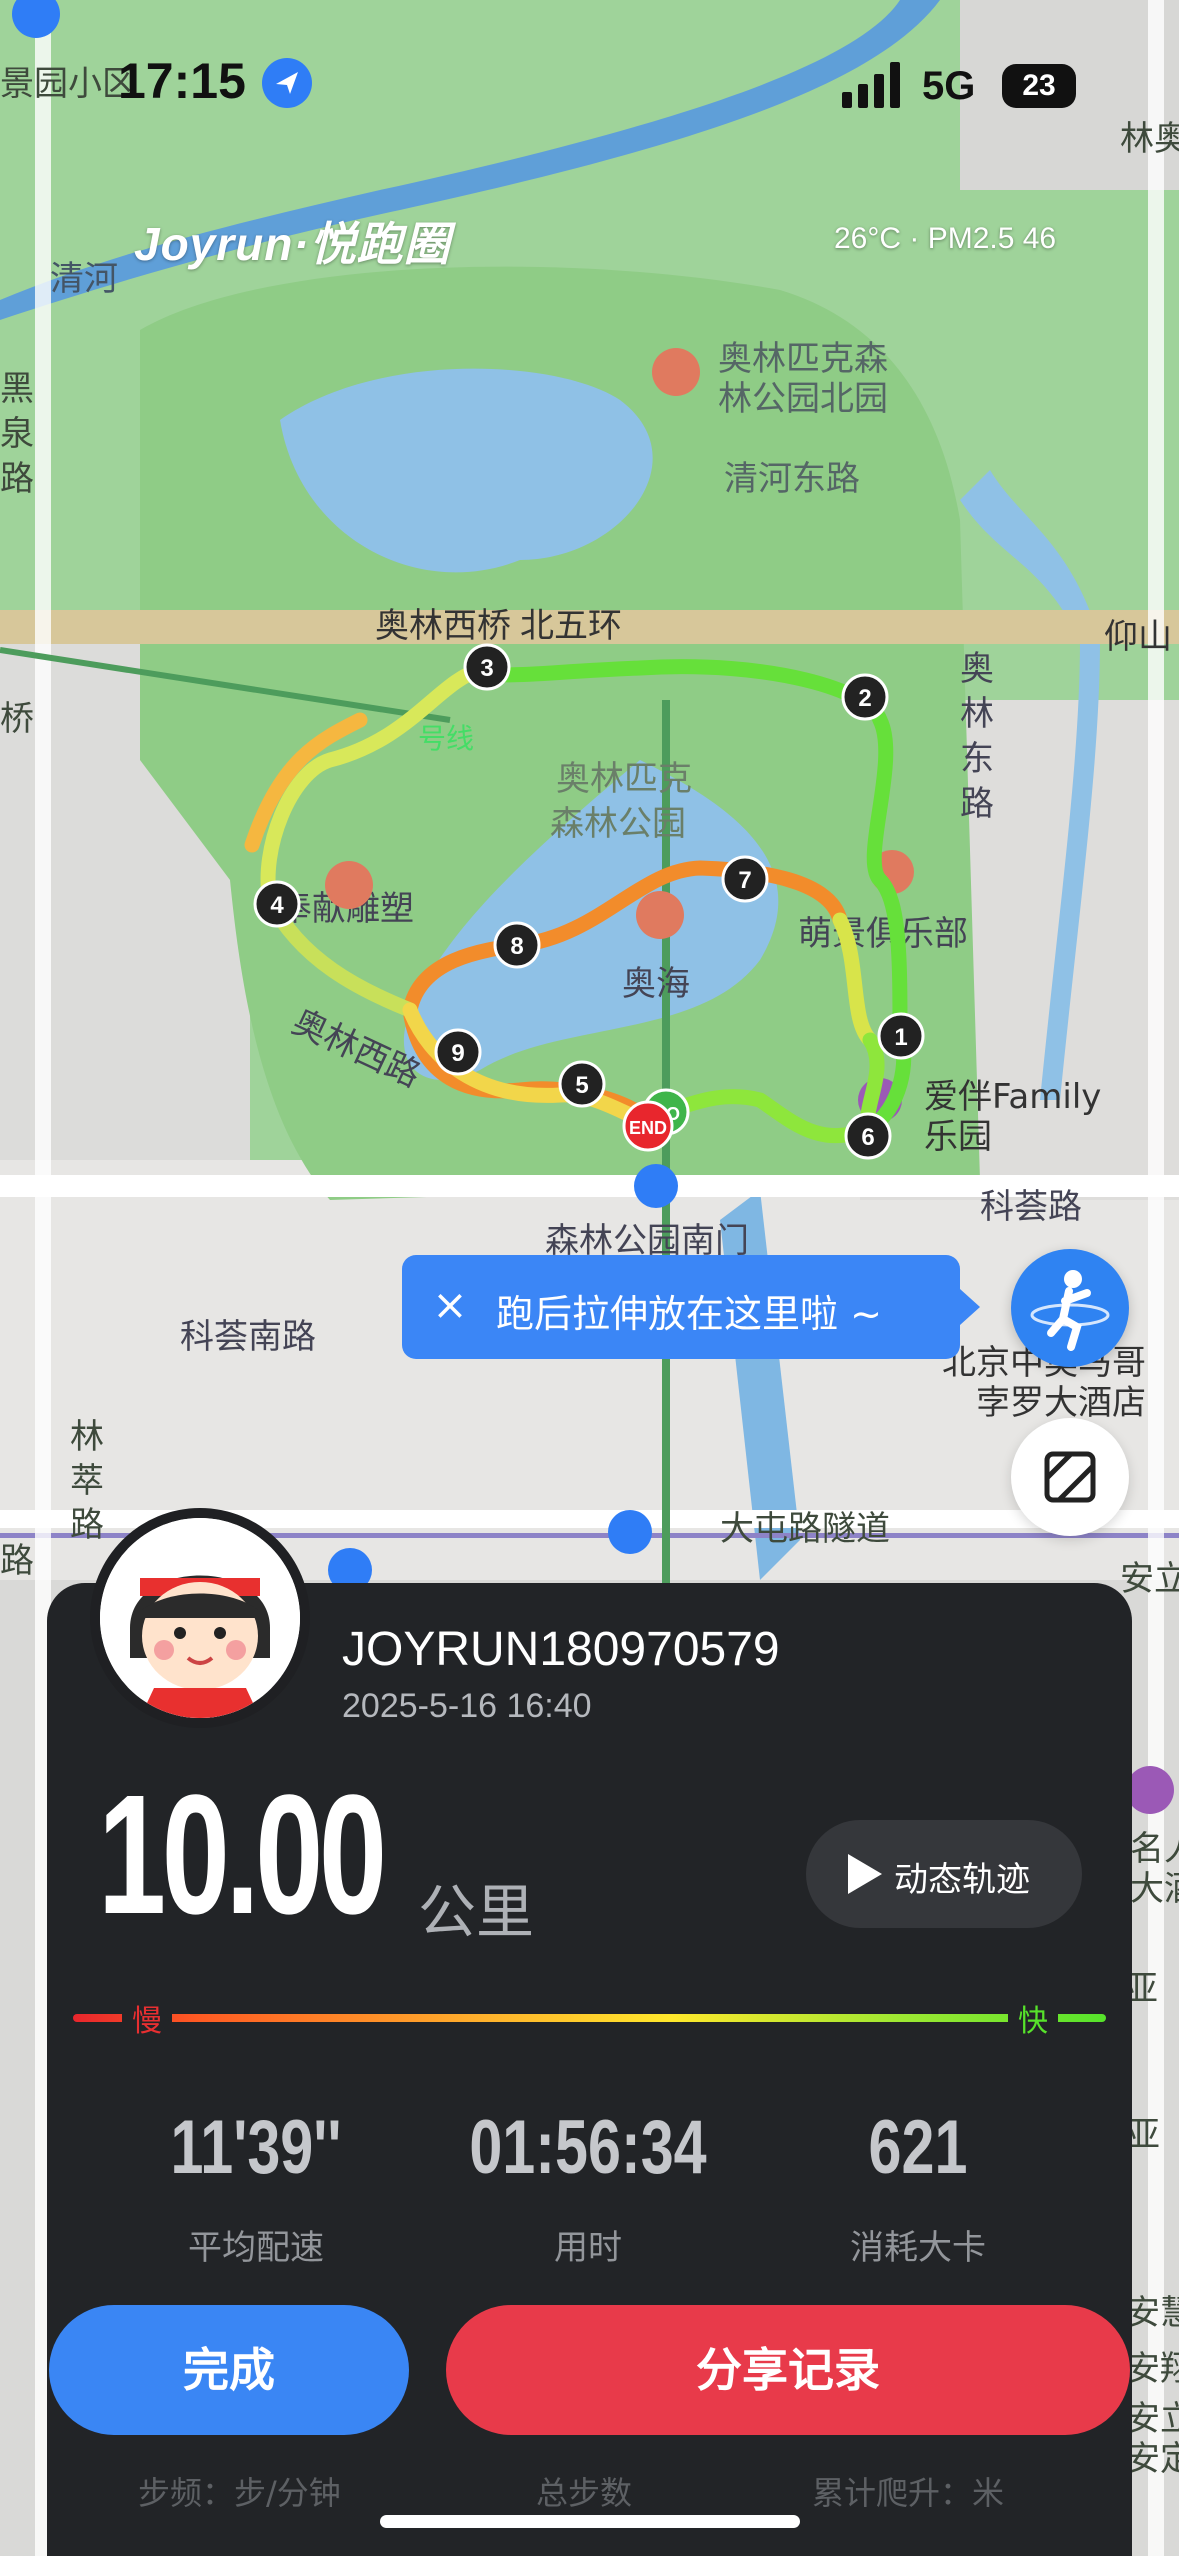  What do you see at coordinates (242, 1855) in the screenshot?
I see `distance-value: 10.00` at bounding box center [242, 1855].